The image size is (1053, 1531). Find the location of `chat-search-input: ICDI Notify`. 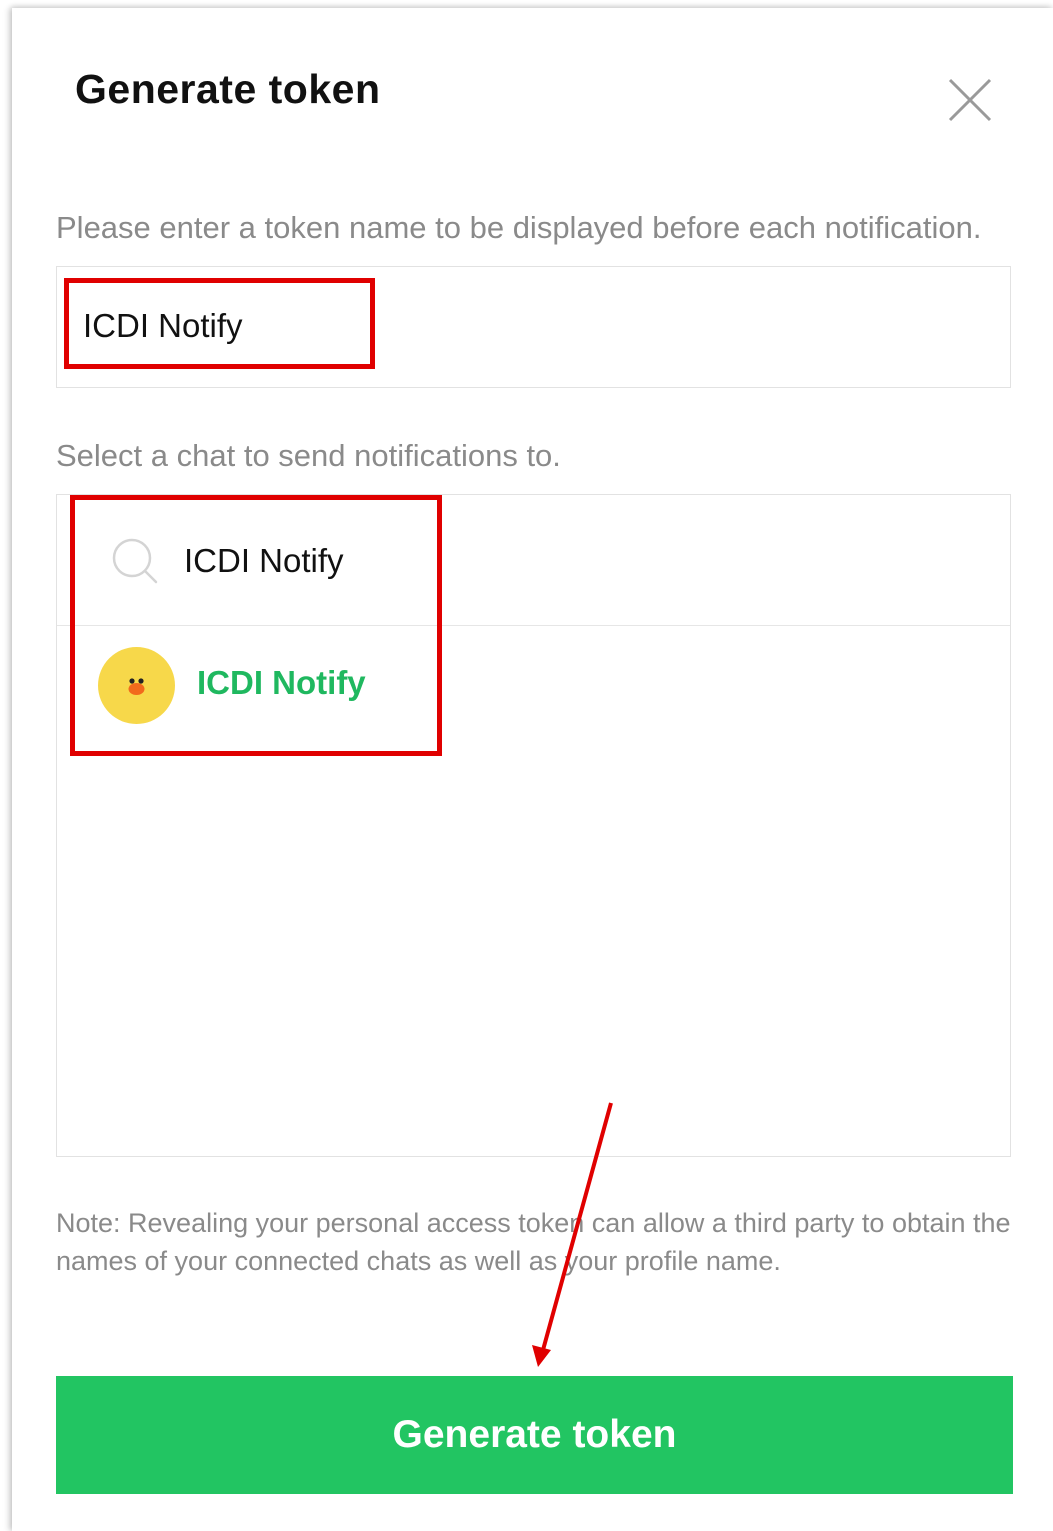

chat-search-input: ICDI Notify is located at coordinates (264, 561).